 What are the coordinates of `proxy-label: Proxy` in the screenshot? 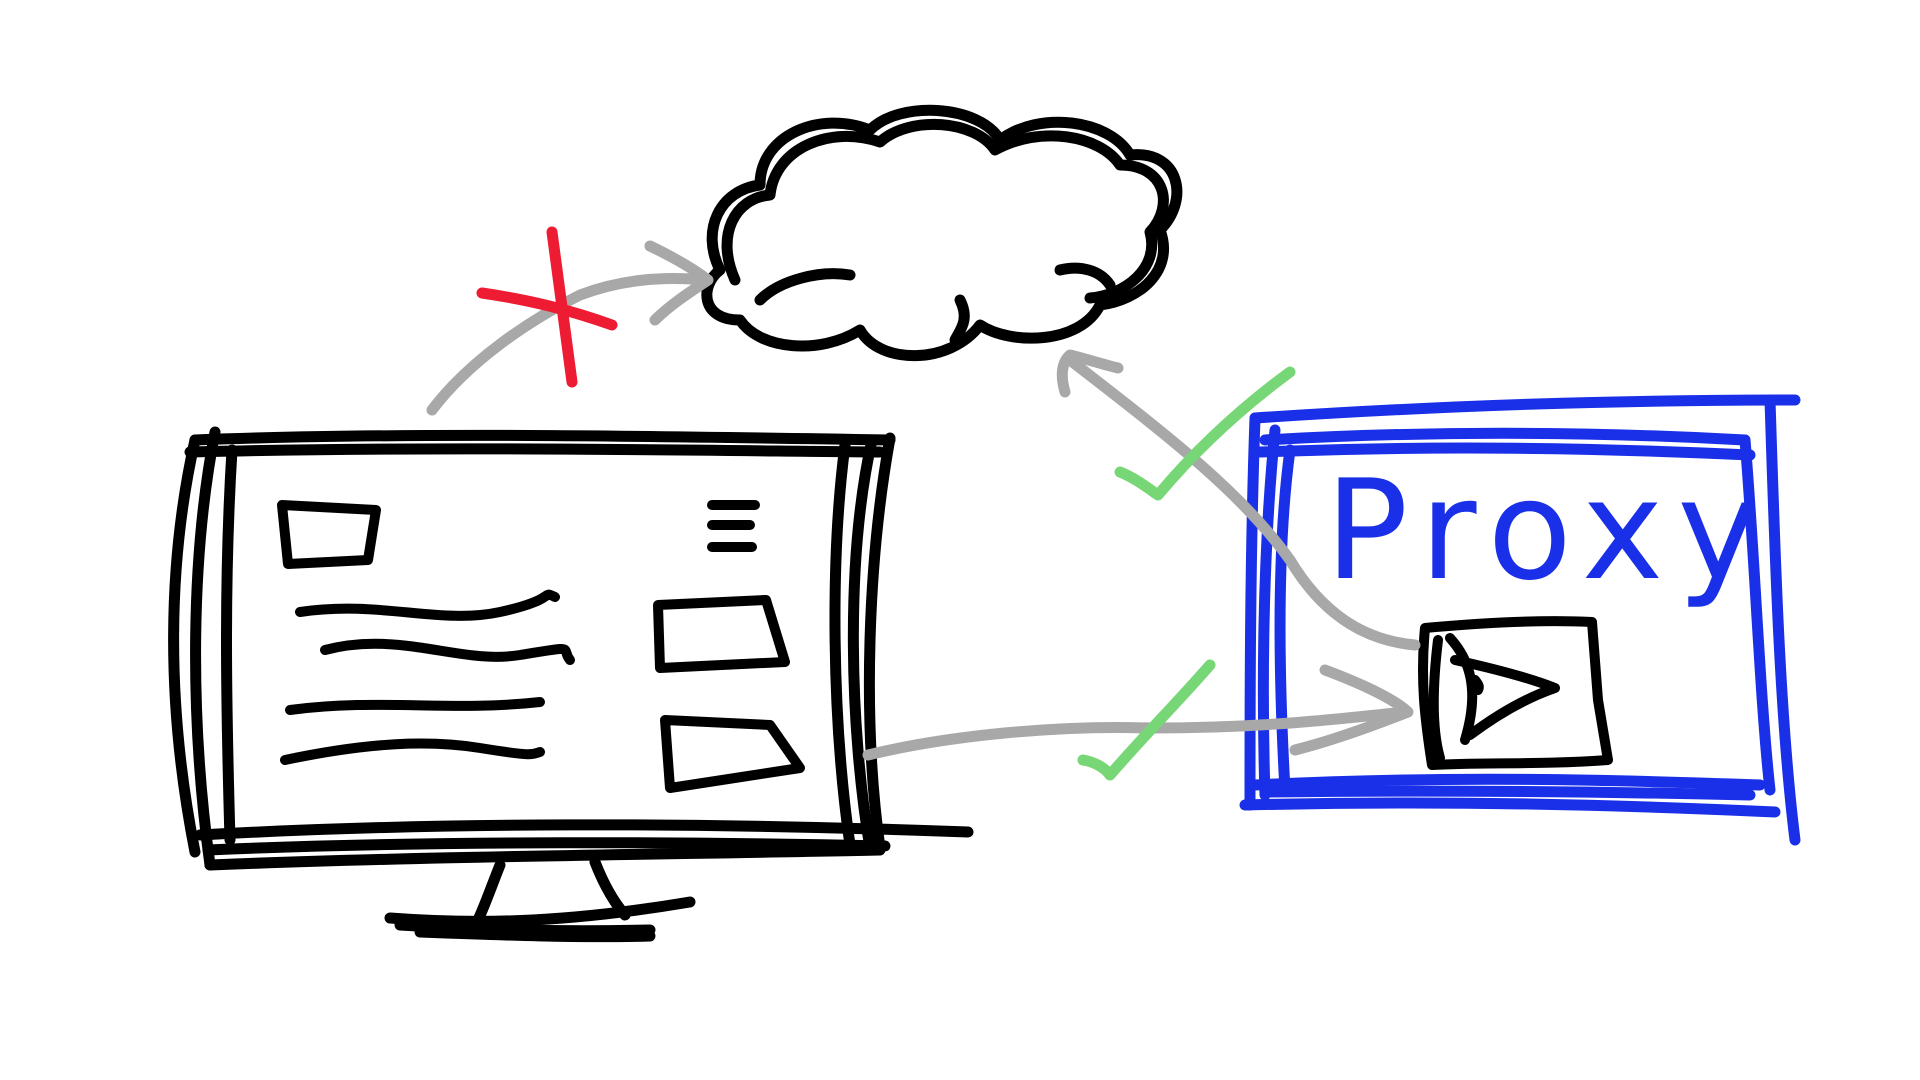 It's located at (1549, 530).